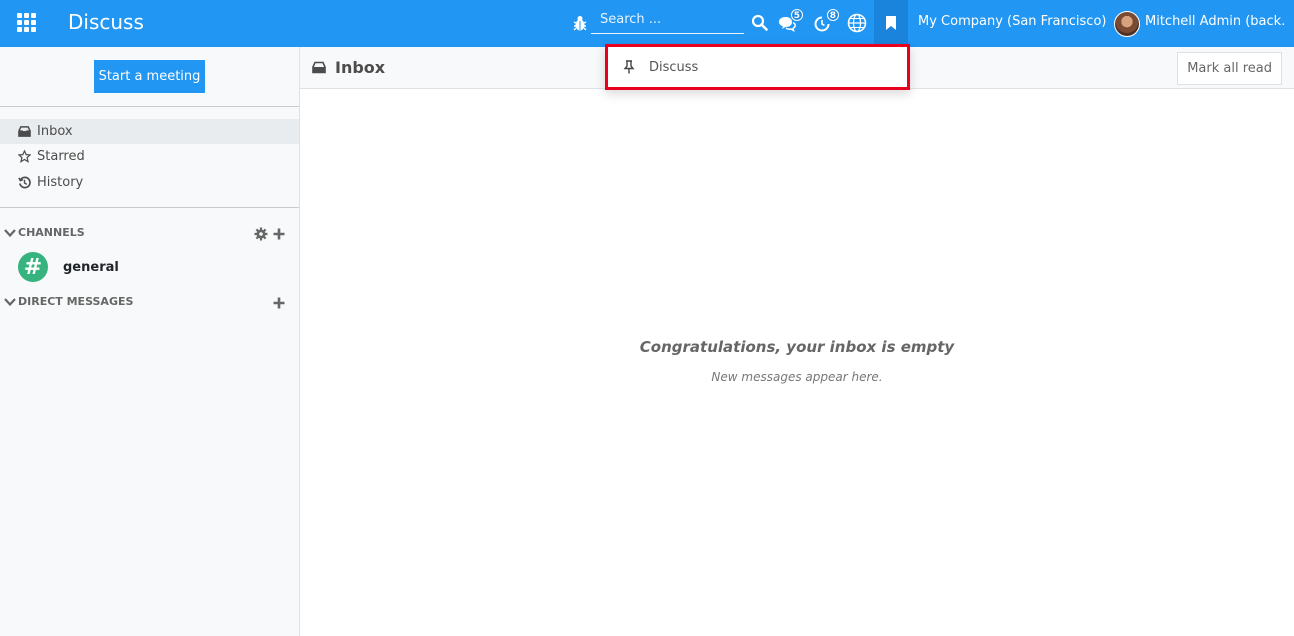  Describe the element at coordinates (60, 182) in the screenshot. I see `sidebar-item-label: History` at that location.